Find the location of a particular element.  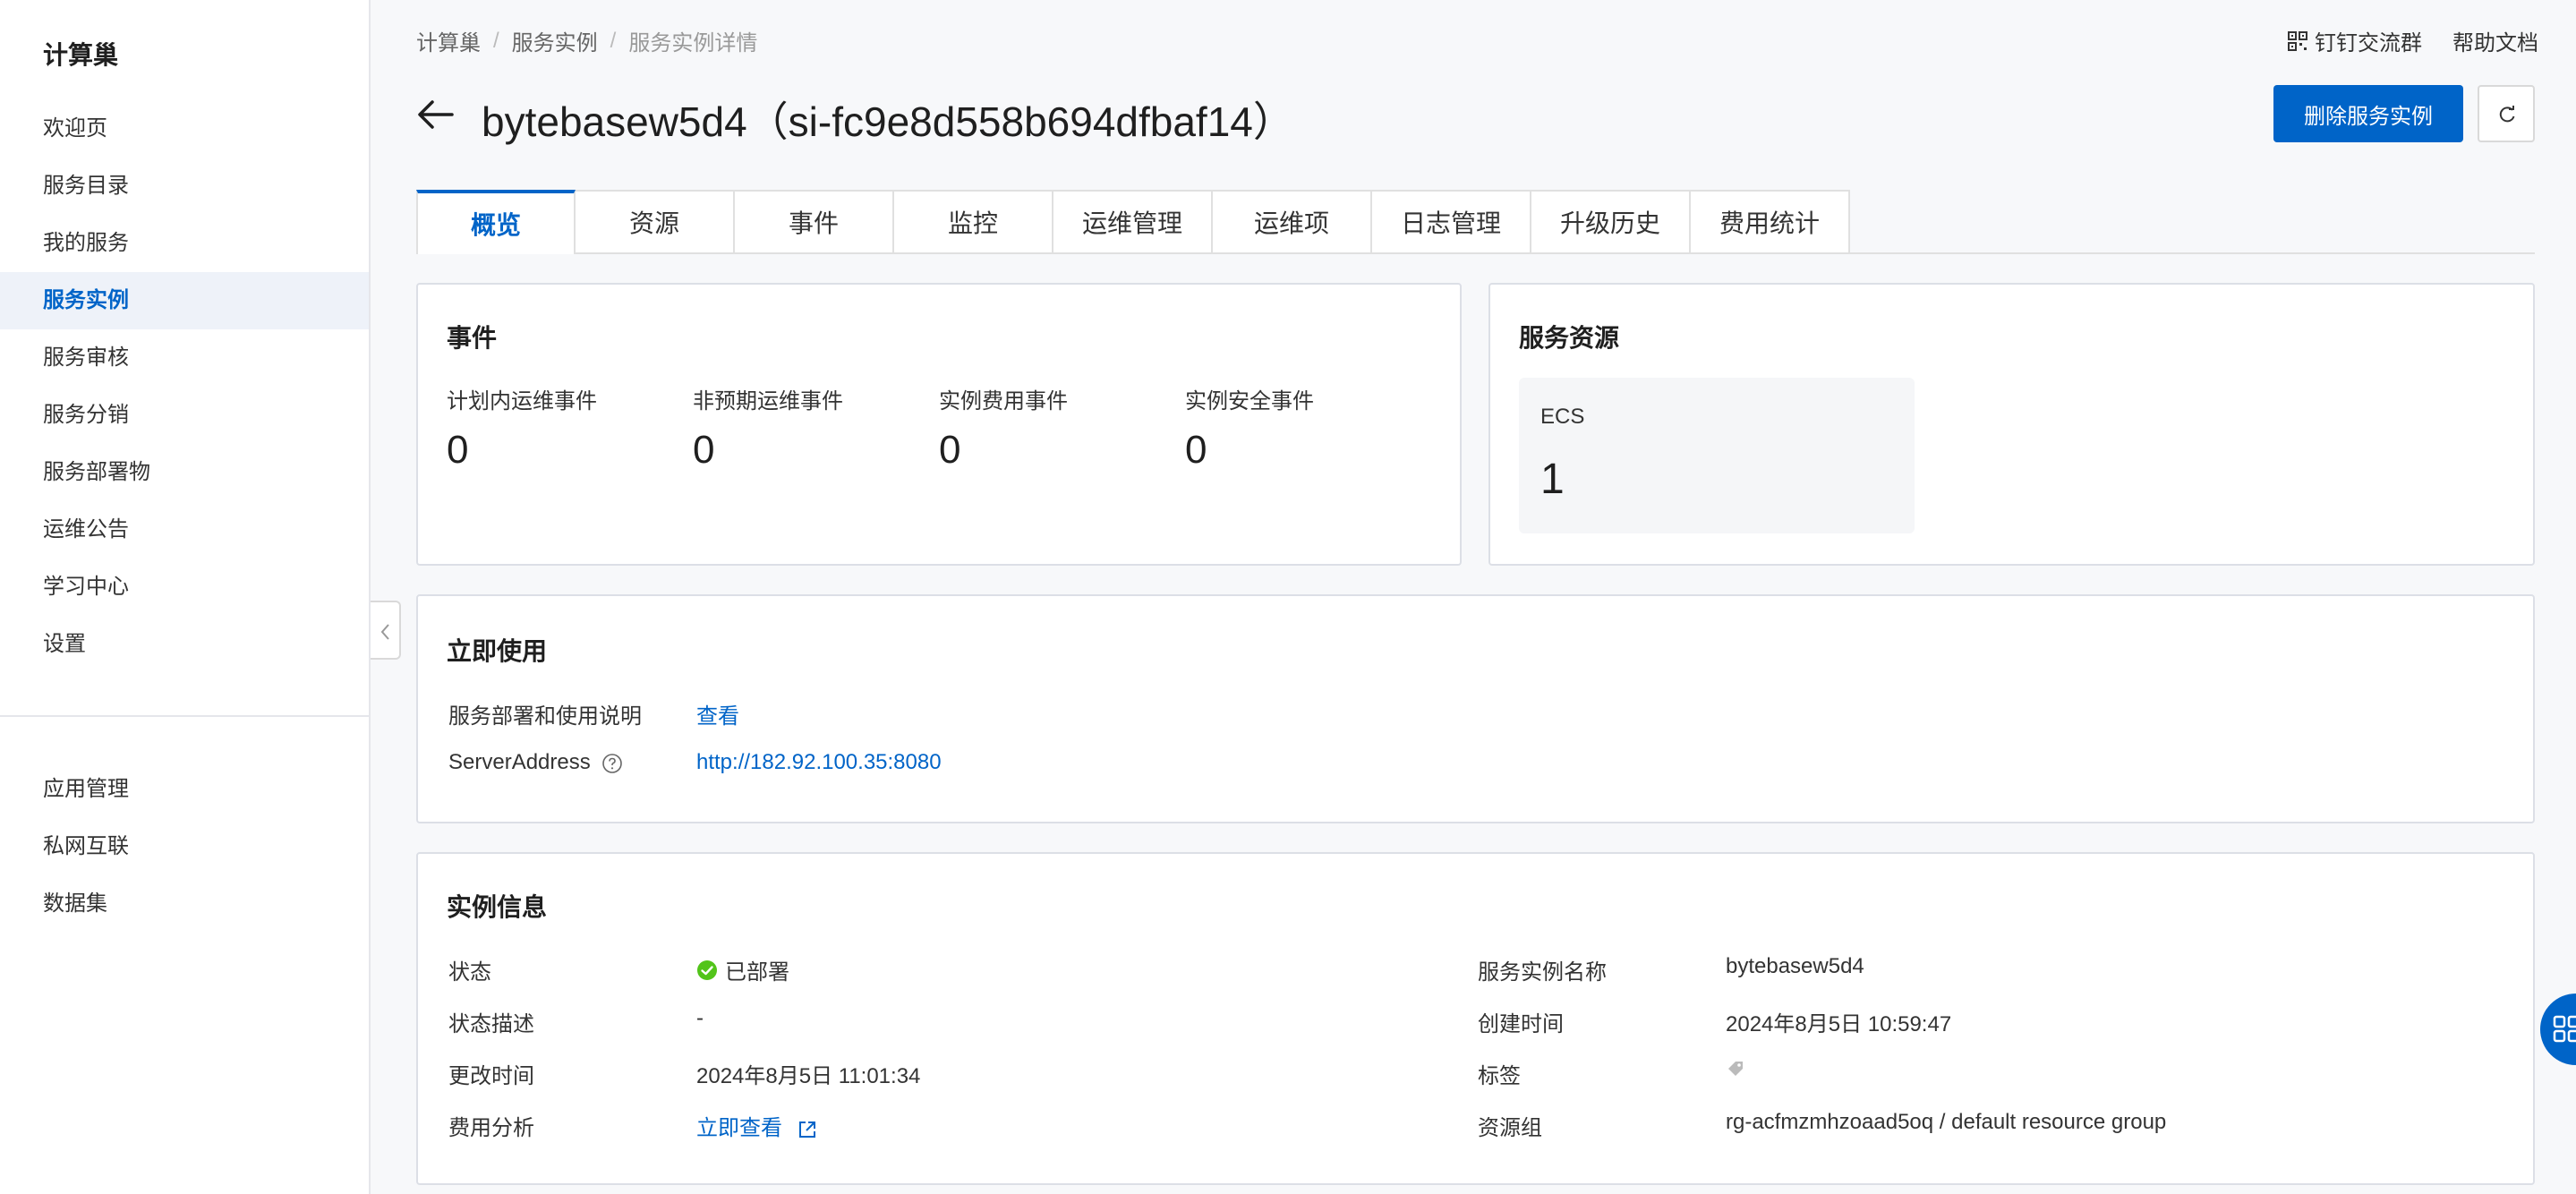

instance-name-label: 服务实例名称 is located at coordinates (1542, 972).